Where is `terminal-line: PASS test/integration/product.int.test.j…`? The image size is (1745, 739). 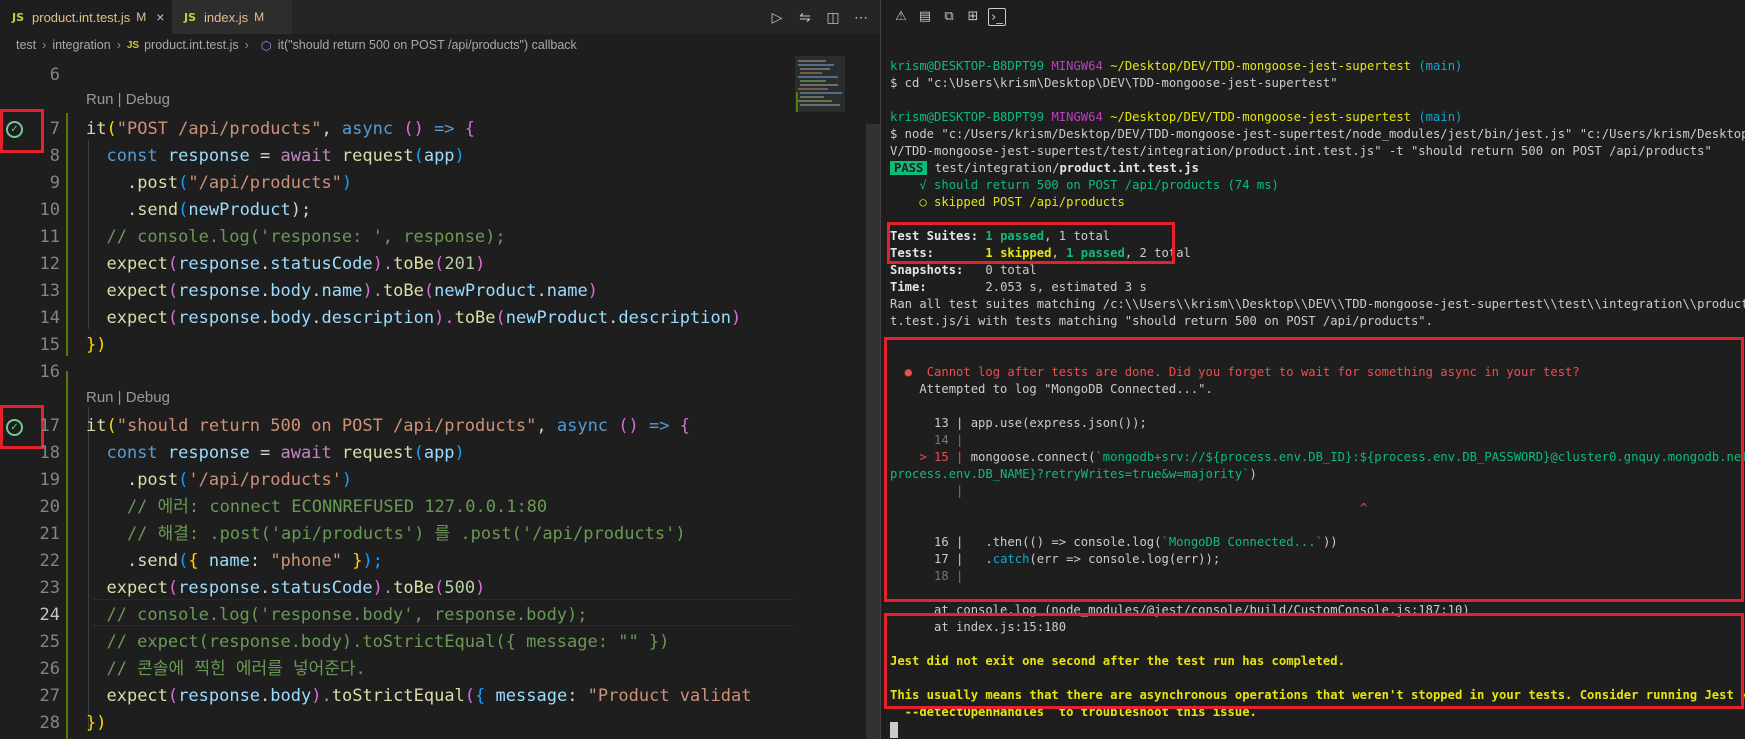
terminal-line: PASS test/integration/product.int.test.j… is located at coordinates (1317, 168).